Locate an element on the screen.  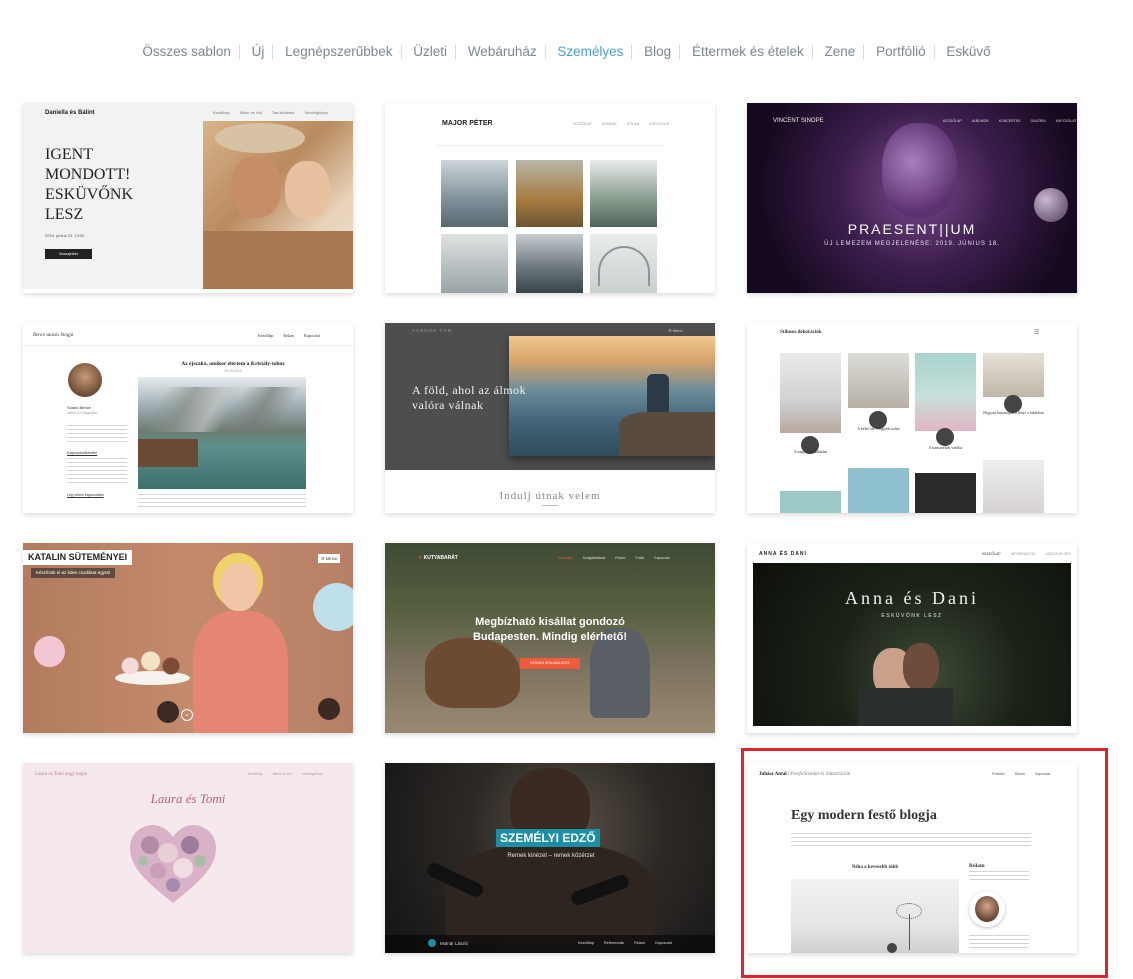
template-subheadline: Remek kinézet – remek közérzet is located at coordinates (551, 856).